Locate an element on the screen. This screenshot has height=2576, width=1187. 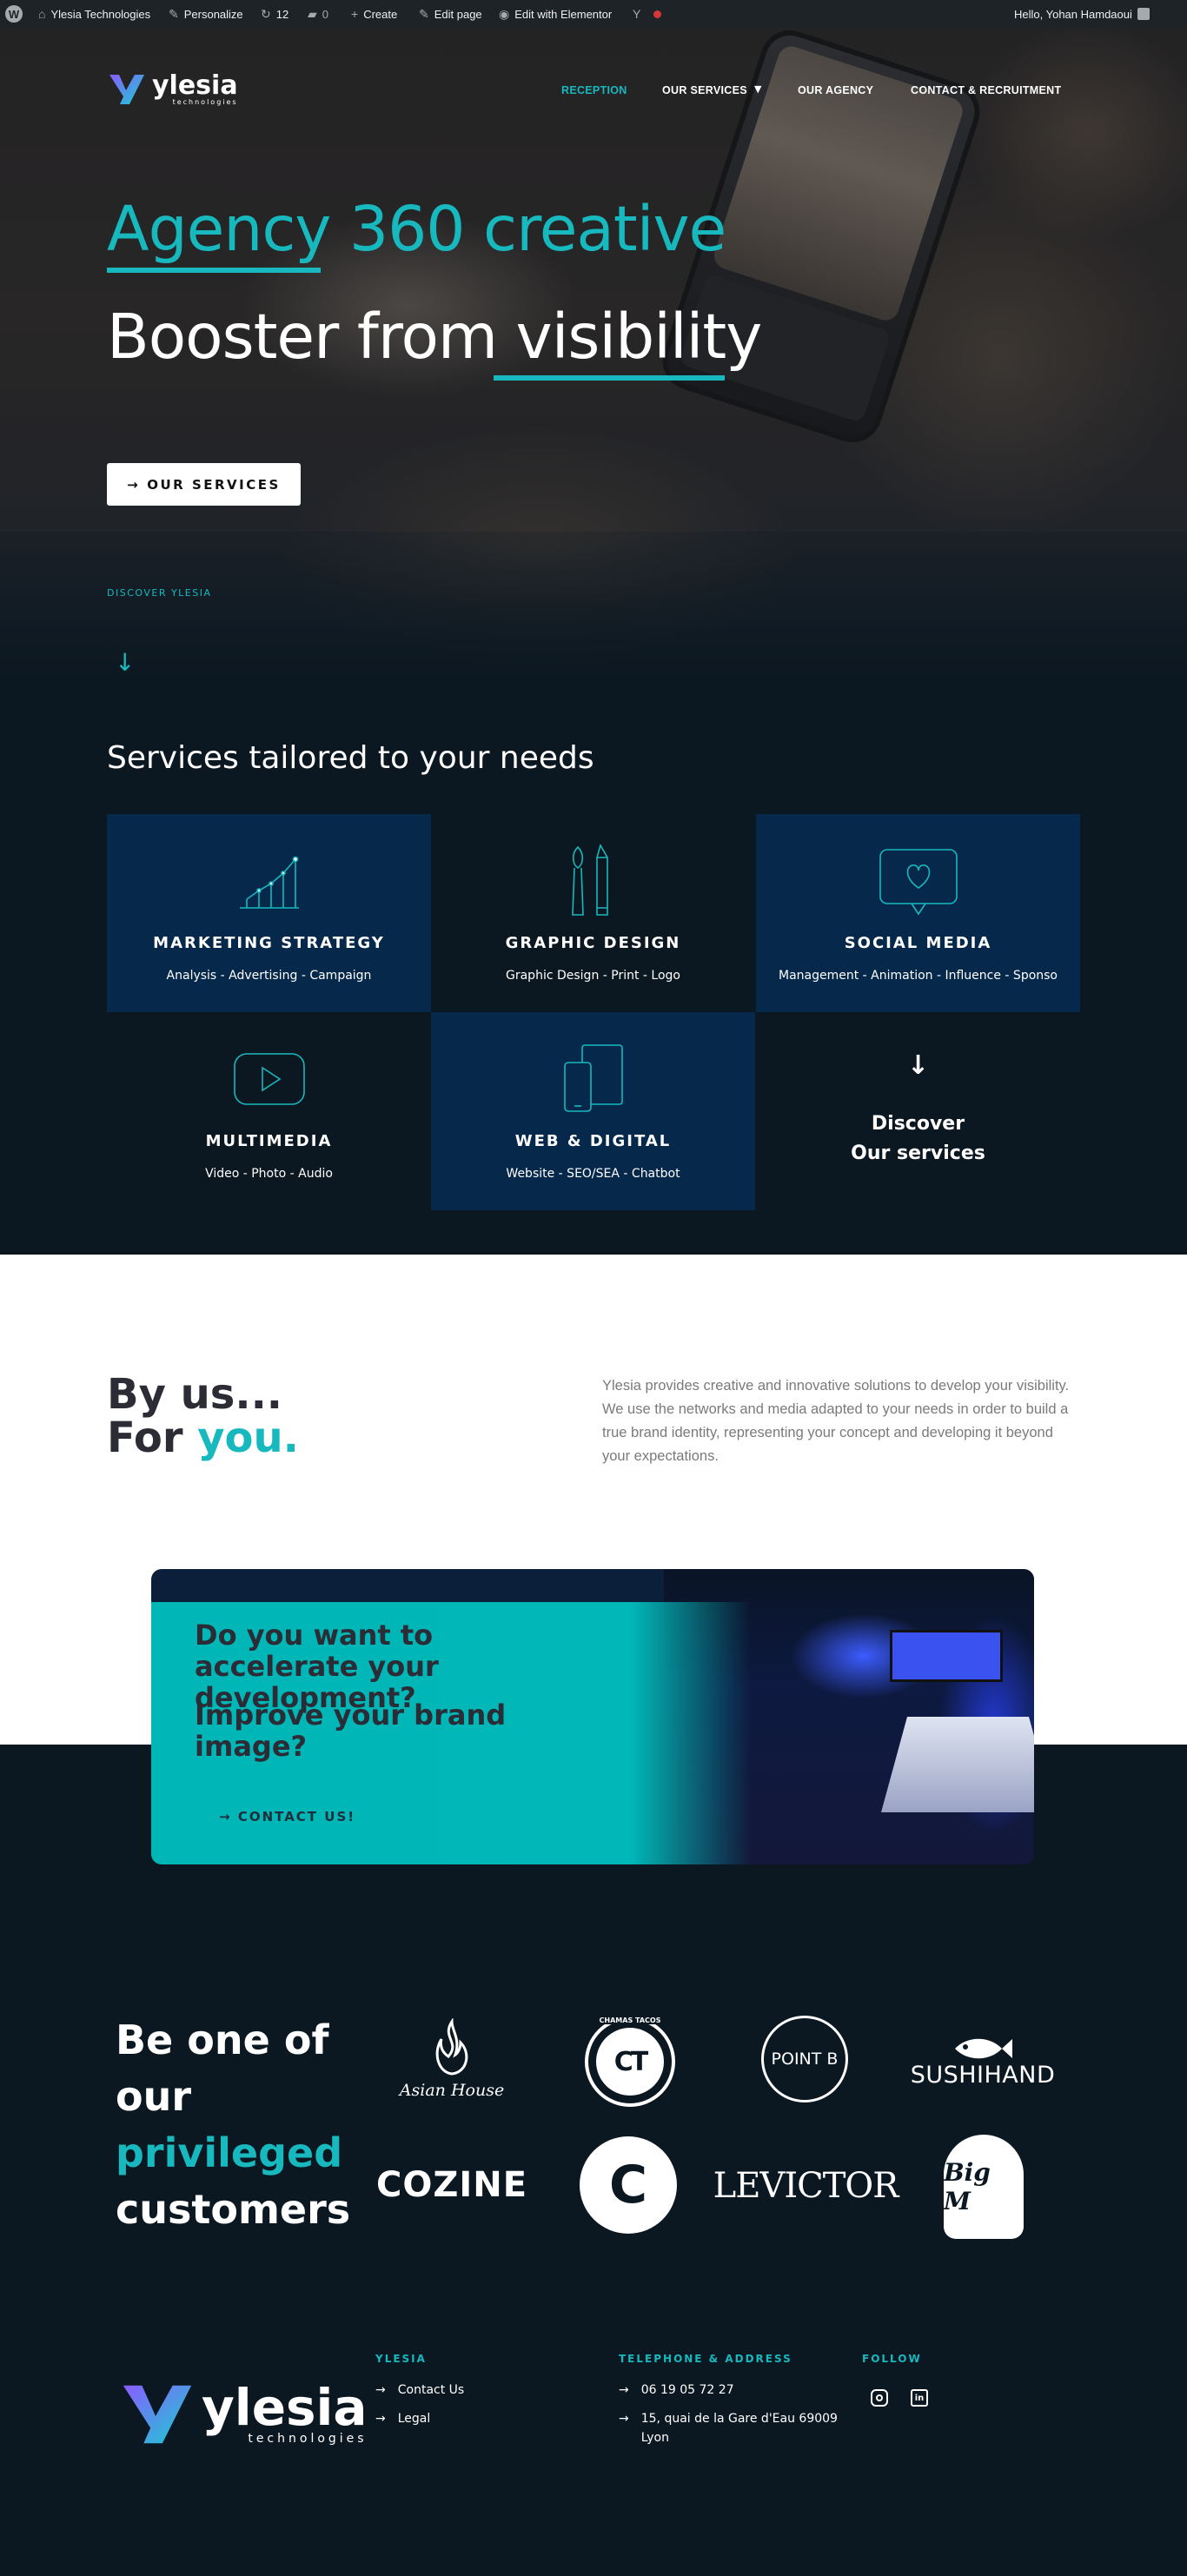
admin-create-link: + Create is located at coordinates (374, 14).